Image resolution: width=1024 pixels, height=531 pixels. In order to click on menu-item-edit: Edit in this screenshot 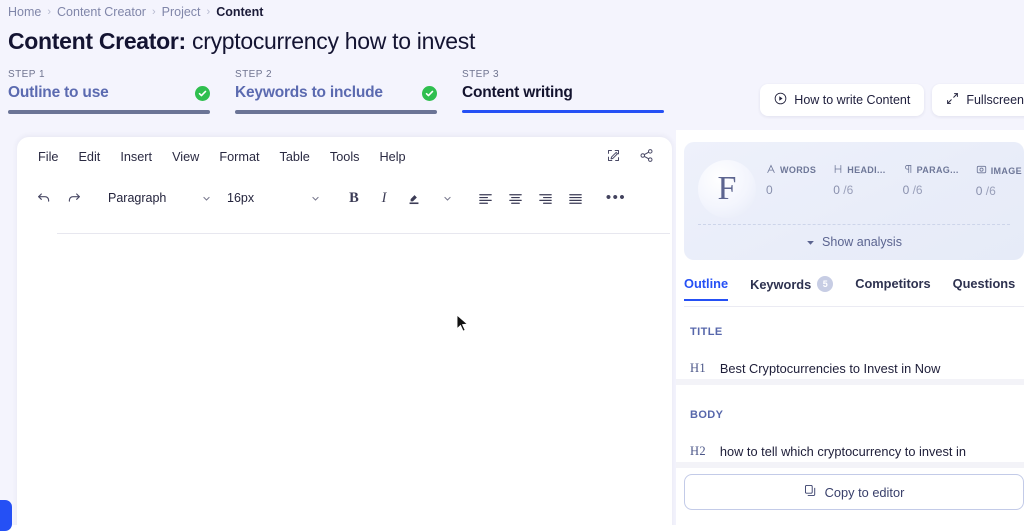, I will do `click(89, 157)`.